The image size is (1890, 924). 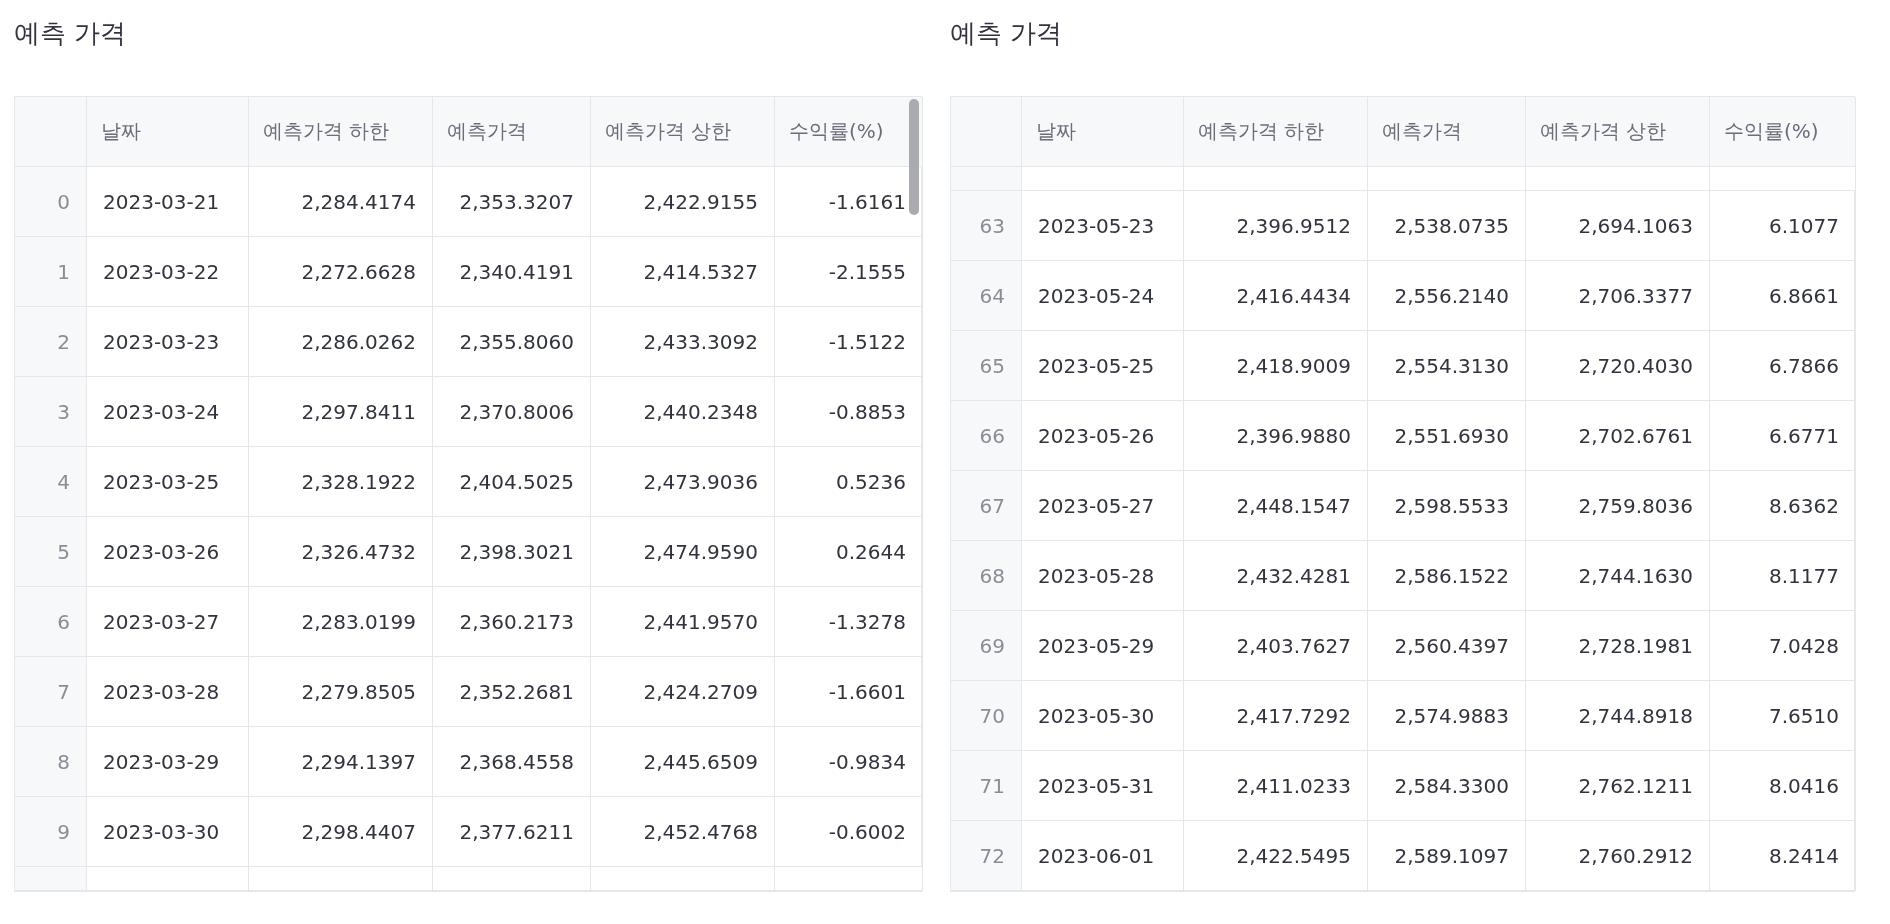 I want to click on table-cell: 2,286.0262, so click(x=341, y=342).